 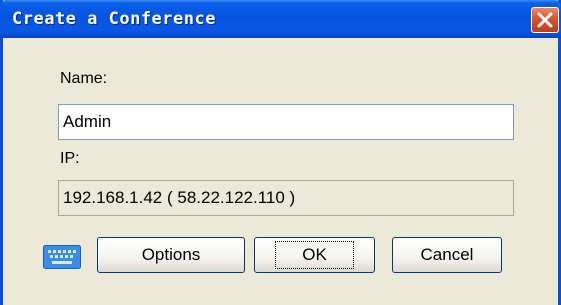 I want to click on ip-field: 192.168.1.42 ( 58.22.122.110 ), so click(x=286, y=198).